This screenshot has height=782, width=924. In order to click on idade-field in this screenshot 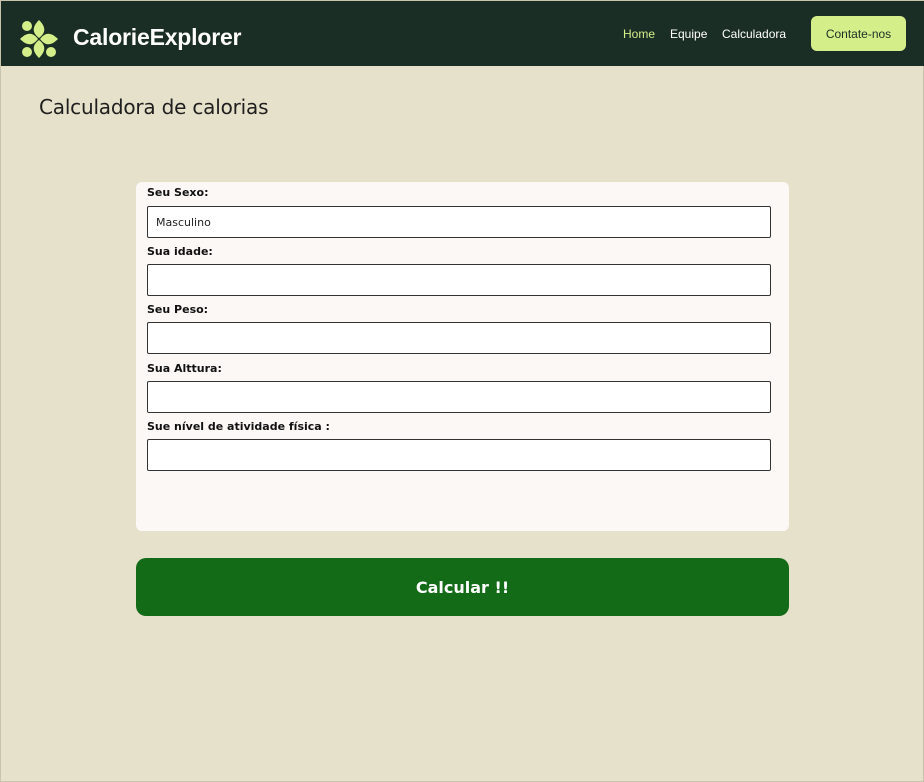, I will do `click(459, 280)`.